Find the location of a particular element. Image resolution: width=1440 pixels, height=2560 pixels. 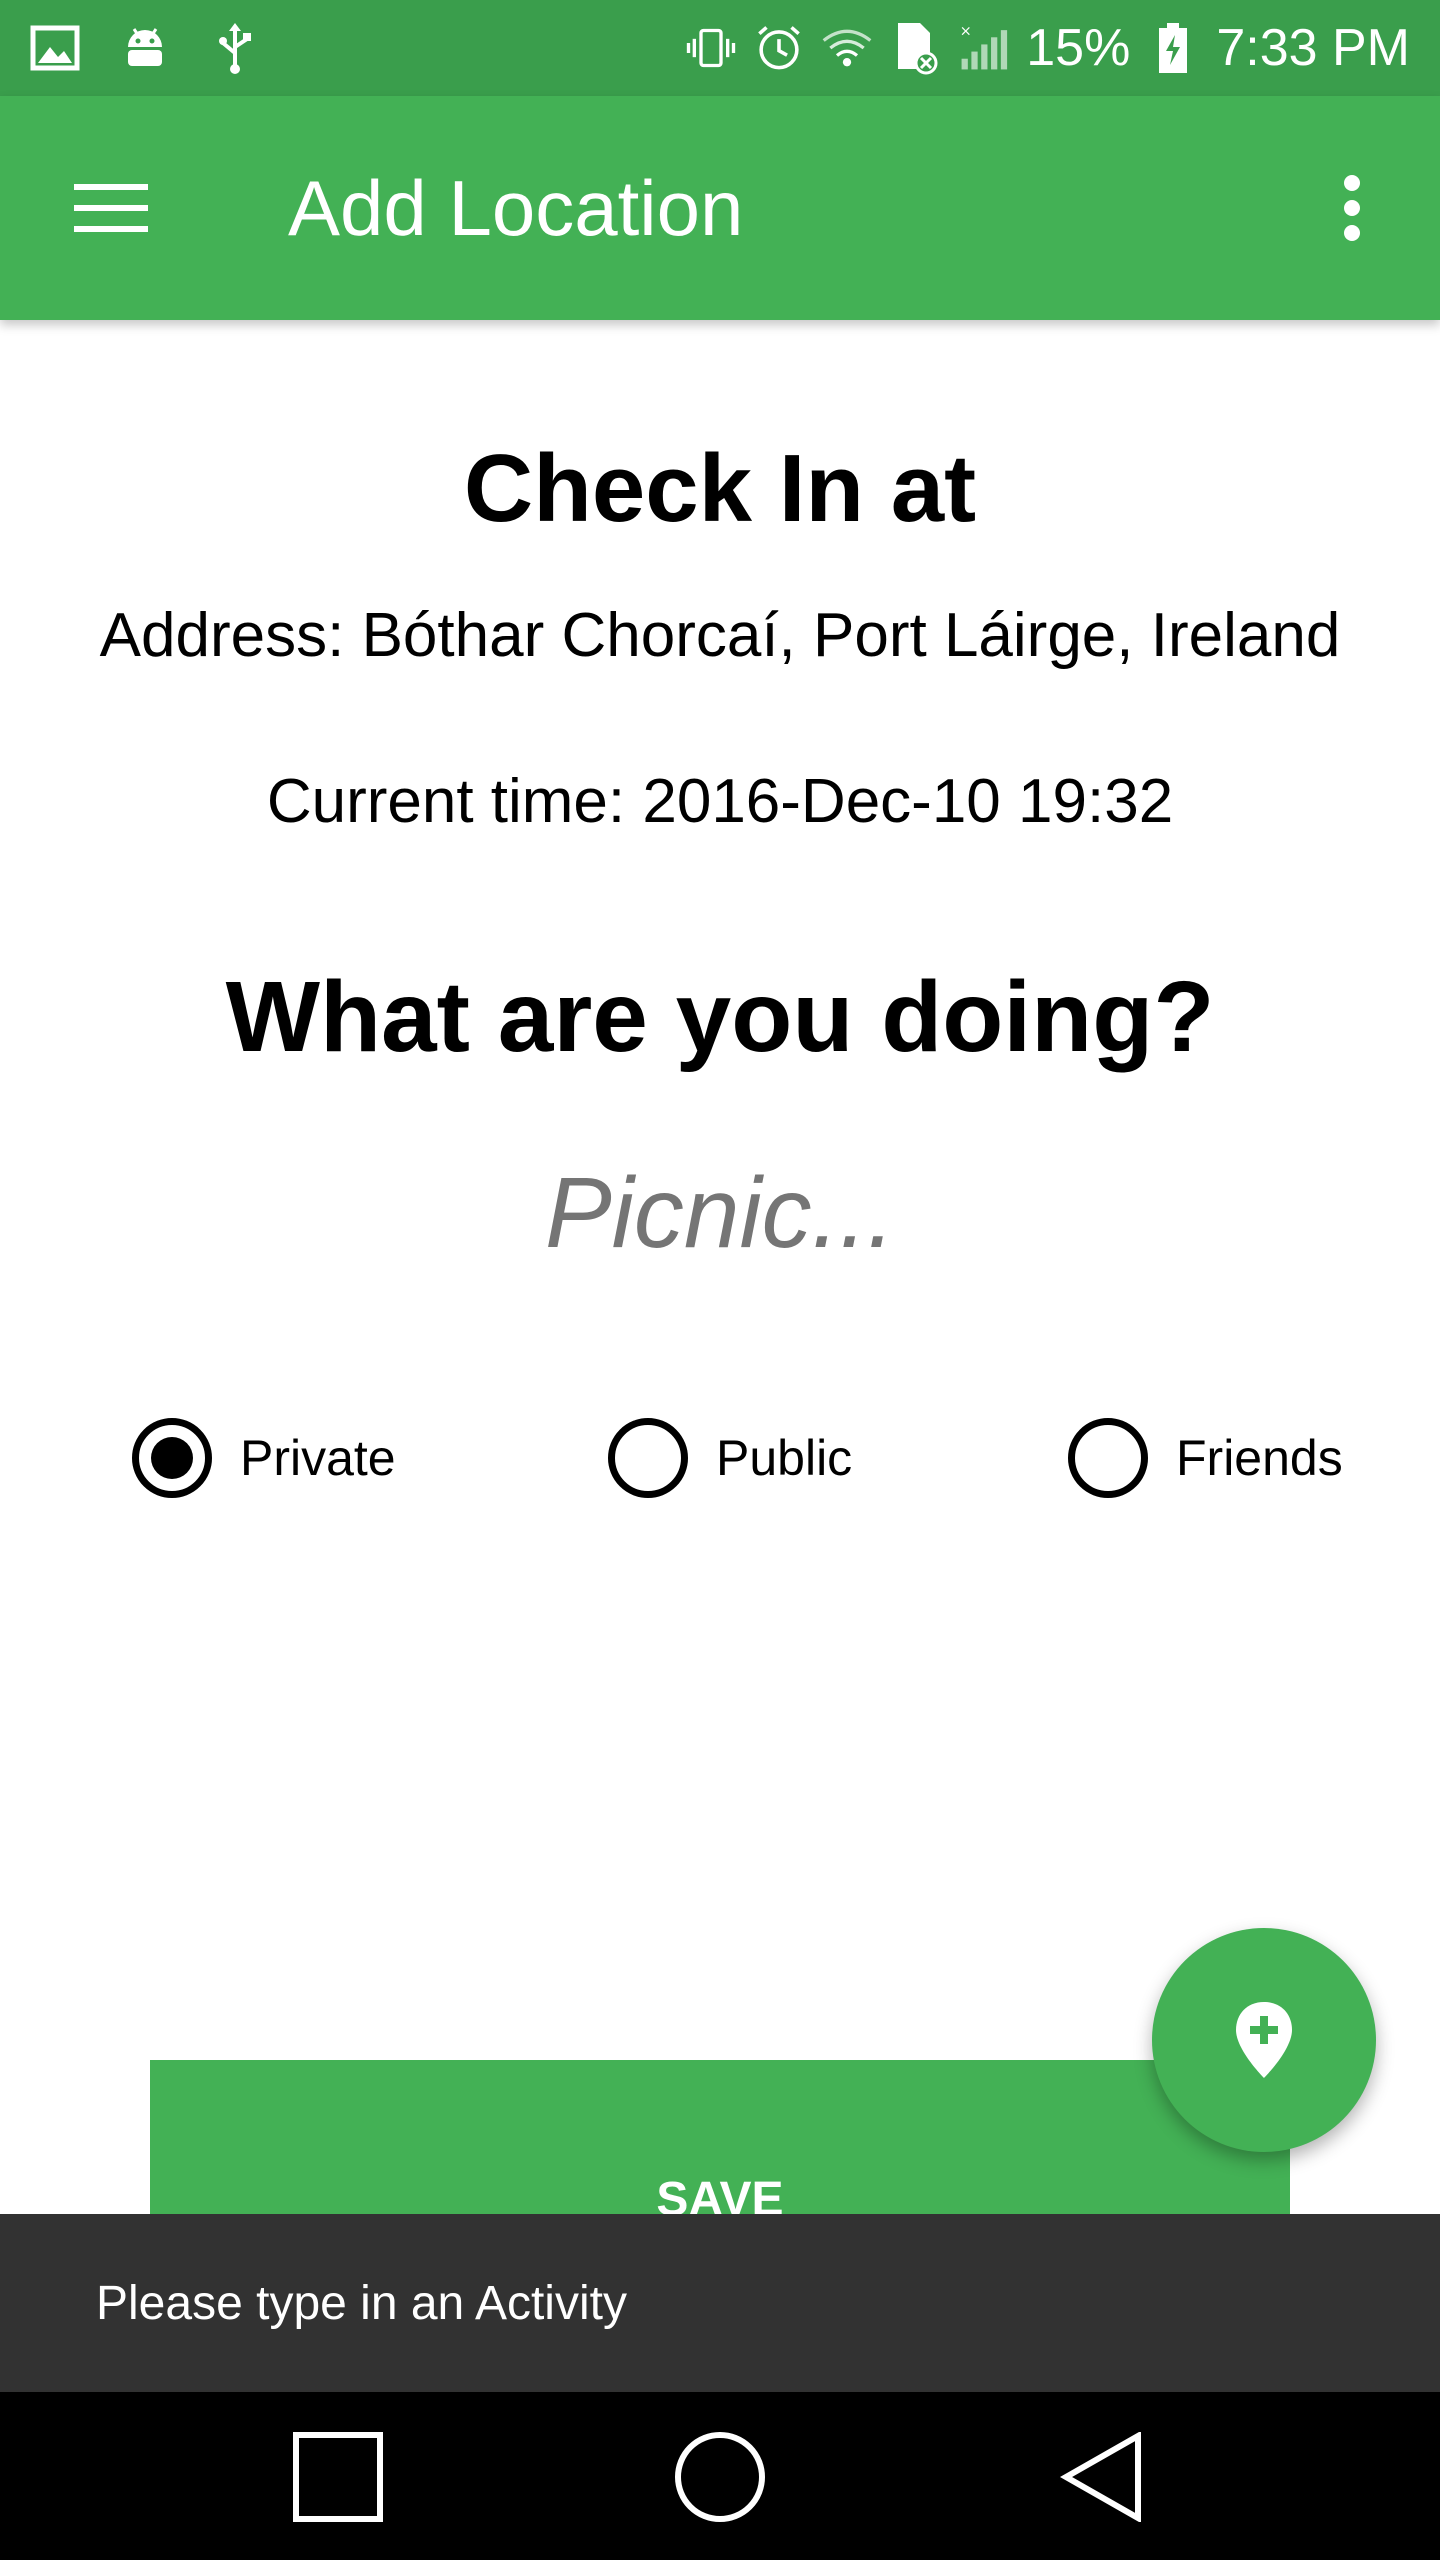

recent-apps-button is located at coordinates (338, 2477).